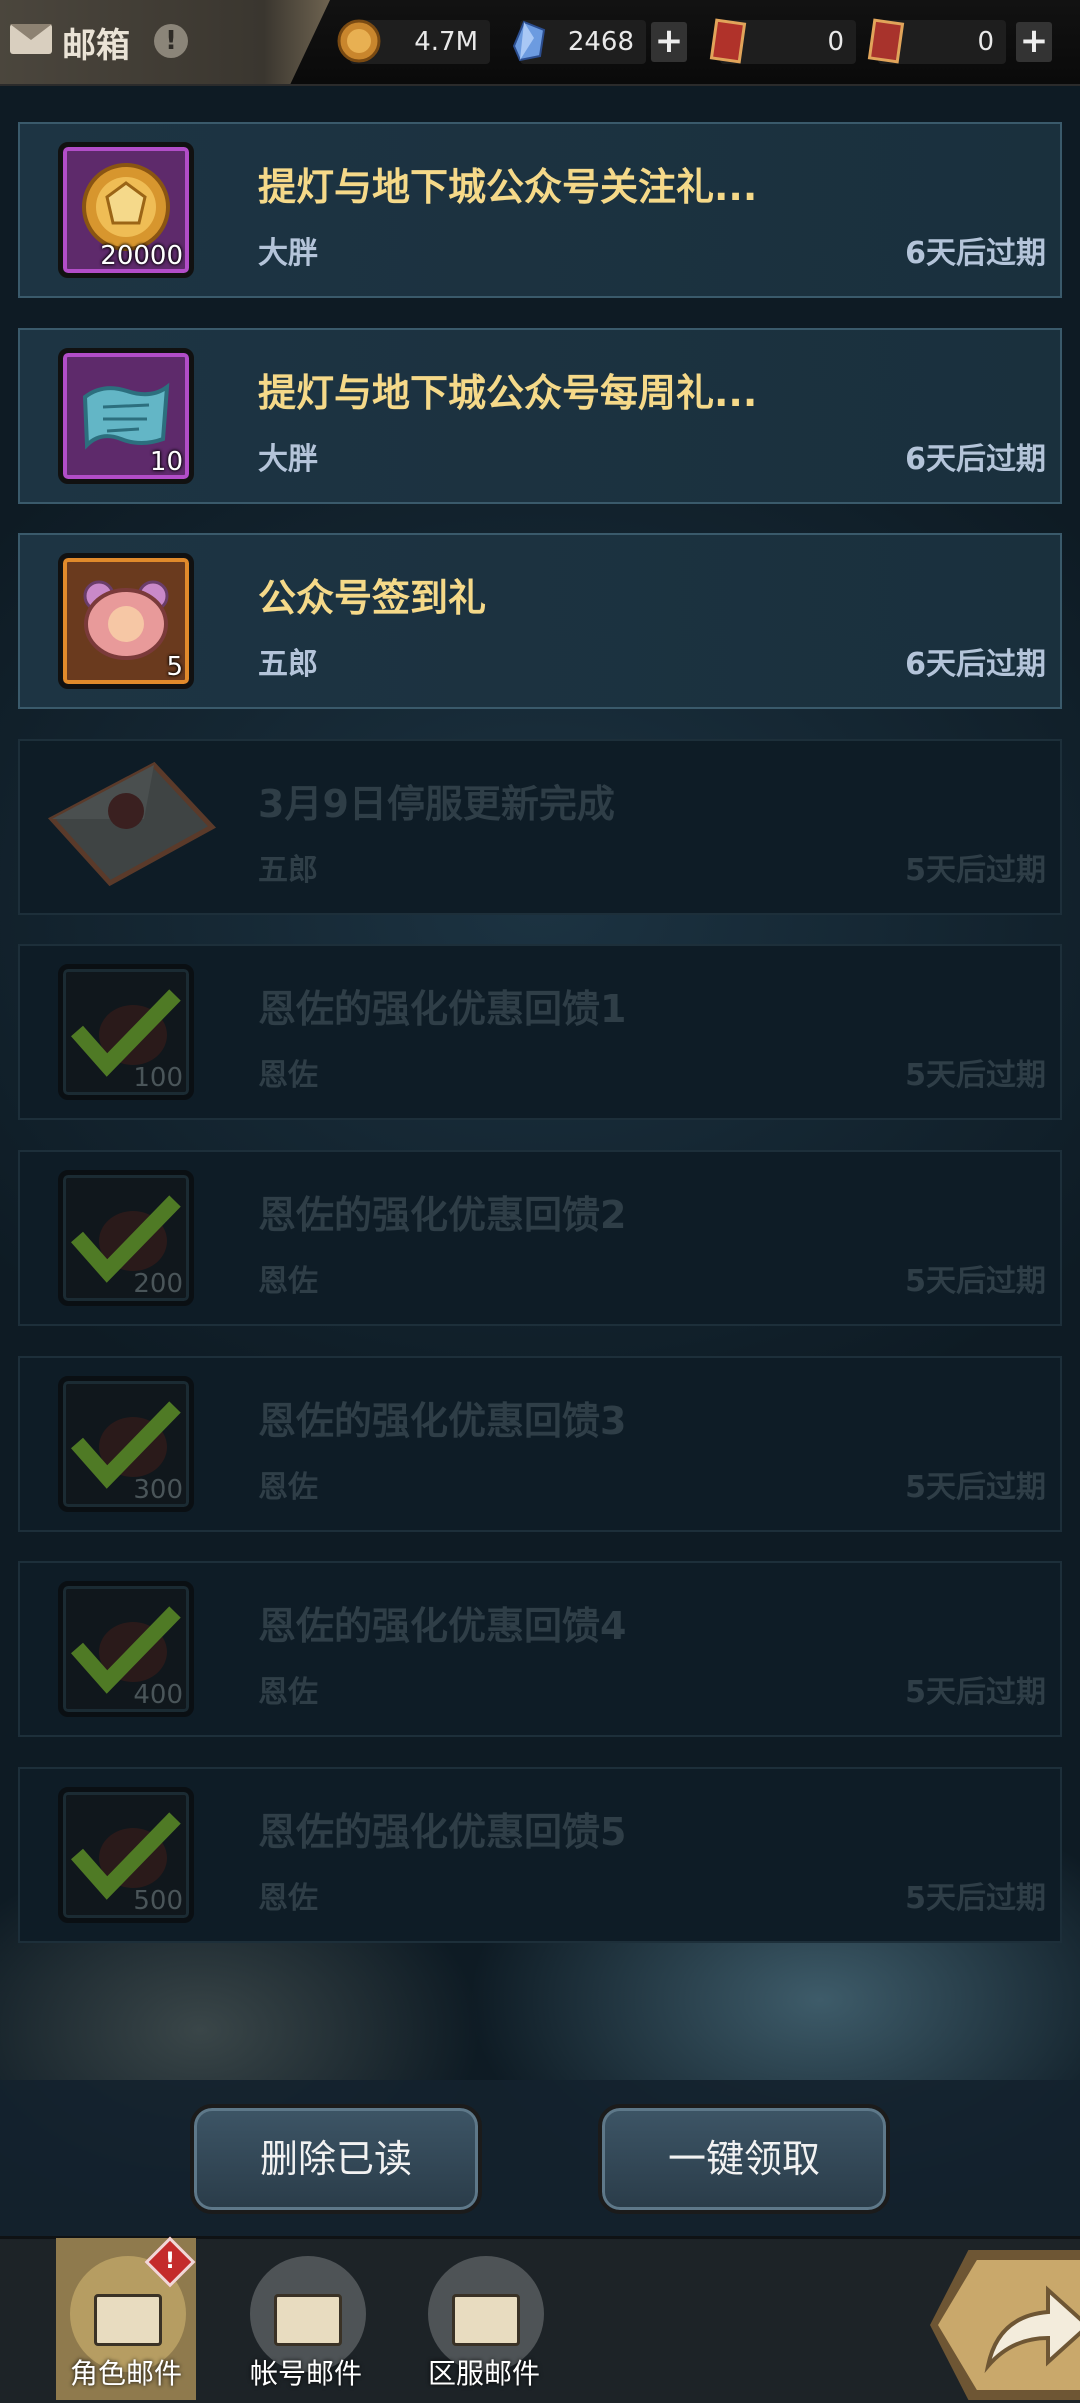 This screenshot has height=2403, width=1080. I want to click on tab-label: 帐号邮件, so click(305, 2373).